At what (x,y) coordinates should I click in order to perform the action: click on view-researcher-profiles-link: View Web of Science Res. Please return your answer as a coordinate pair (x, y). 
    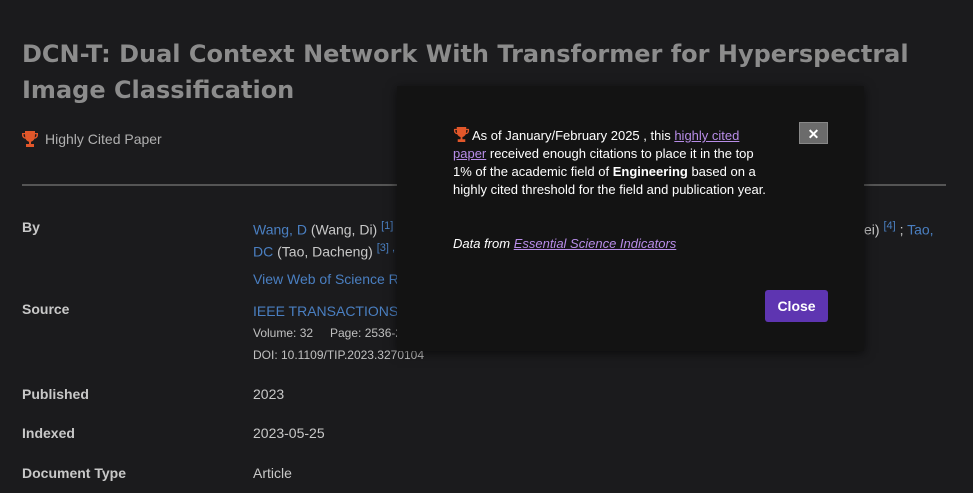
    Looking at the image, I should click on (333, 279).